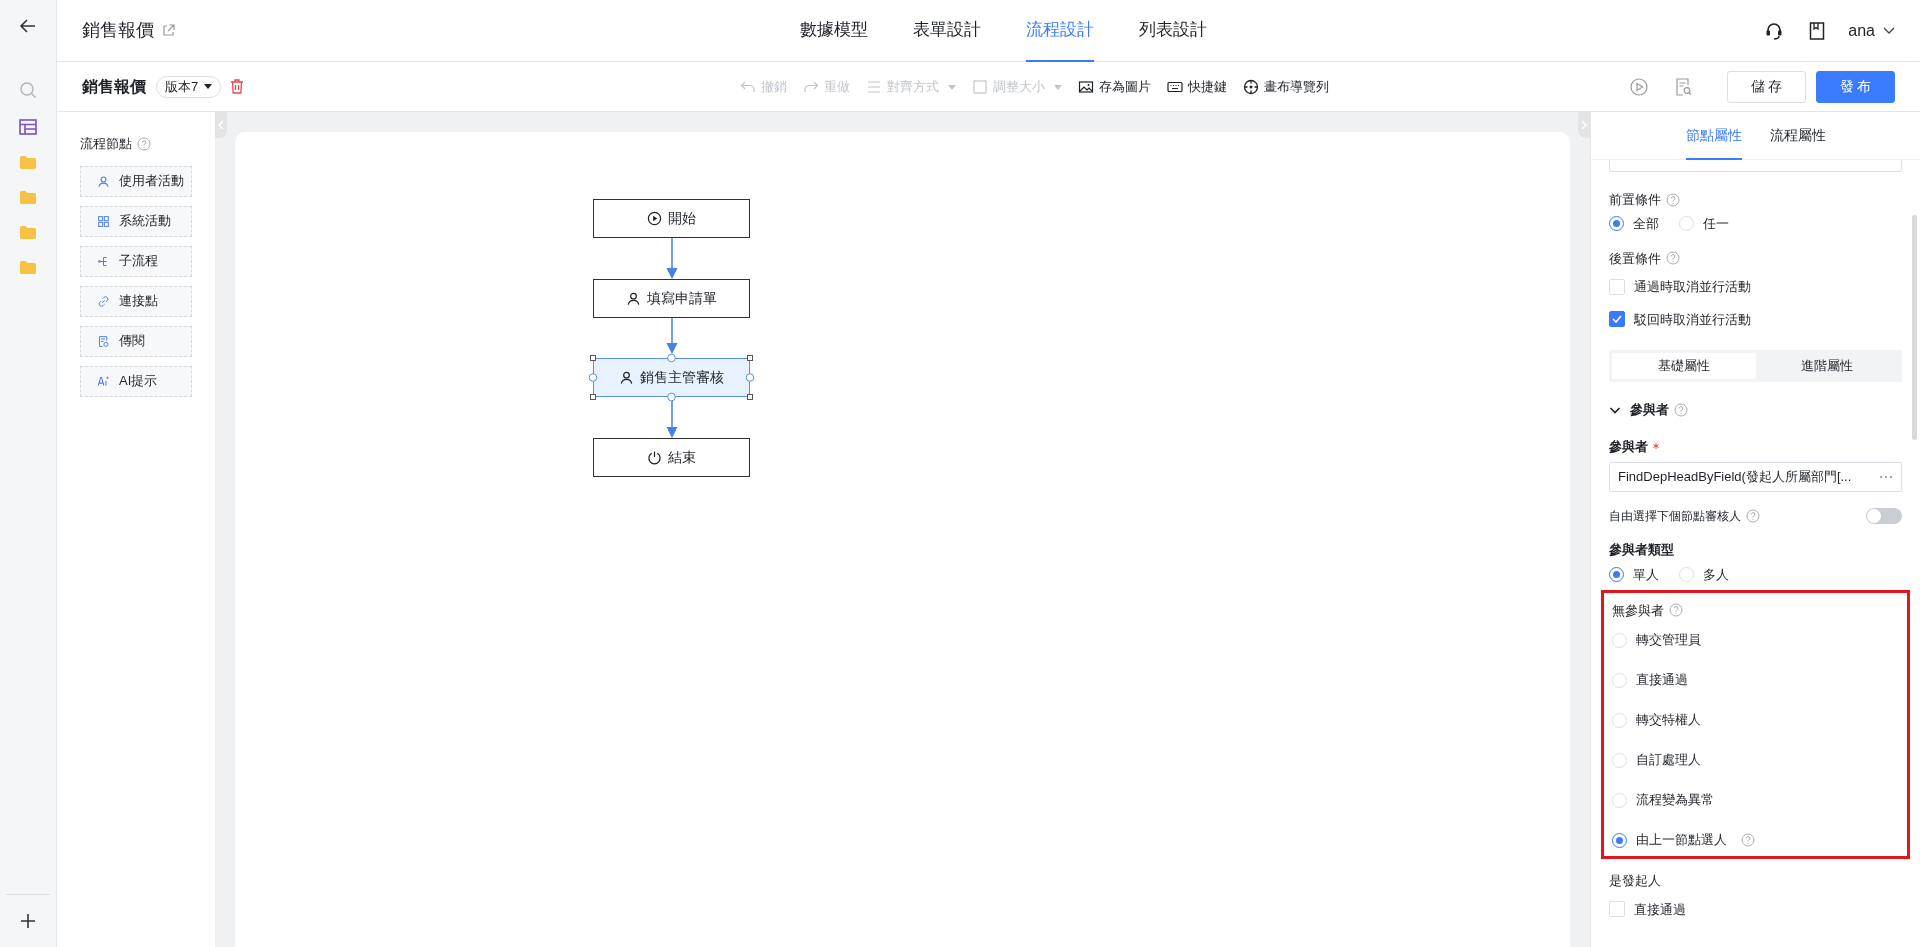 This screenshot has width=1920, height=947. Describe the element at coordinates (1668, 760) in the screenshot. I see `option-label: 自訂處理人` at that location.